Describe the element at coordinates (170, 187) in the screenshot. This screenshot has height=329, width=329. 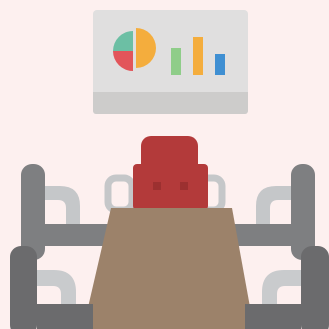
I see `head-chair-backrest` at that location.